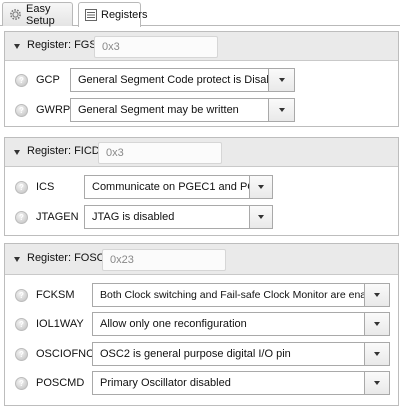 The height and width of the screenshot is (407, 400). What do you see at coordinates (60, 383) in the screenshot?
I see `field-label: POSCMD` at bounding box center [60, 383].